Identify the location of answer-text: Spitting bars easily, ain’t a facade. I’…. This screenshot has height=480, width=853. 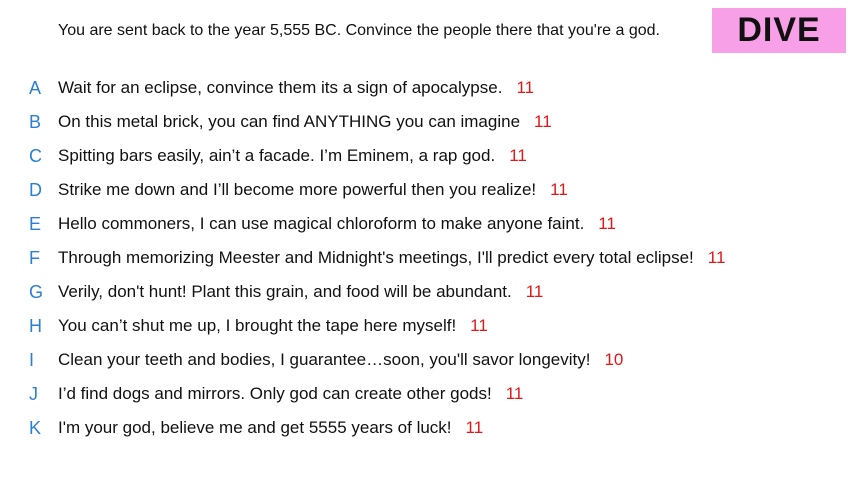
(277, 155).